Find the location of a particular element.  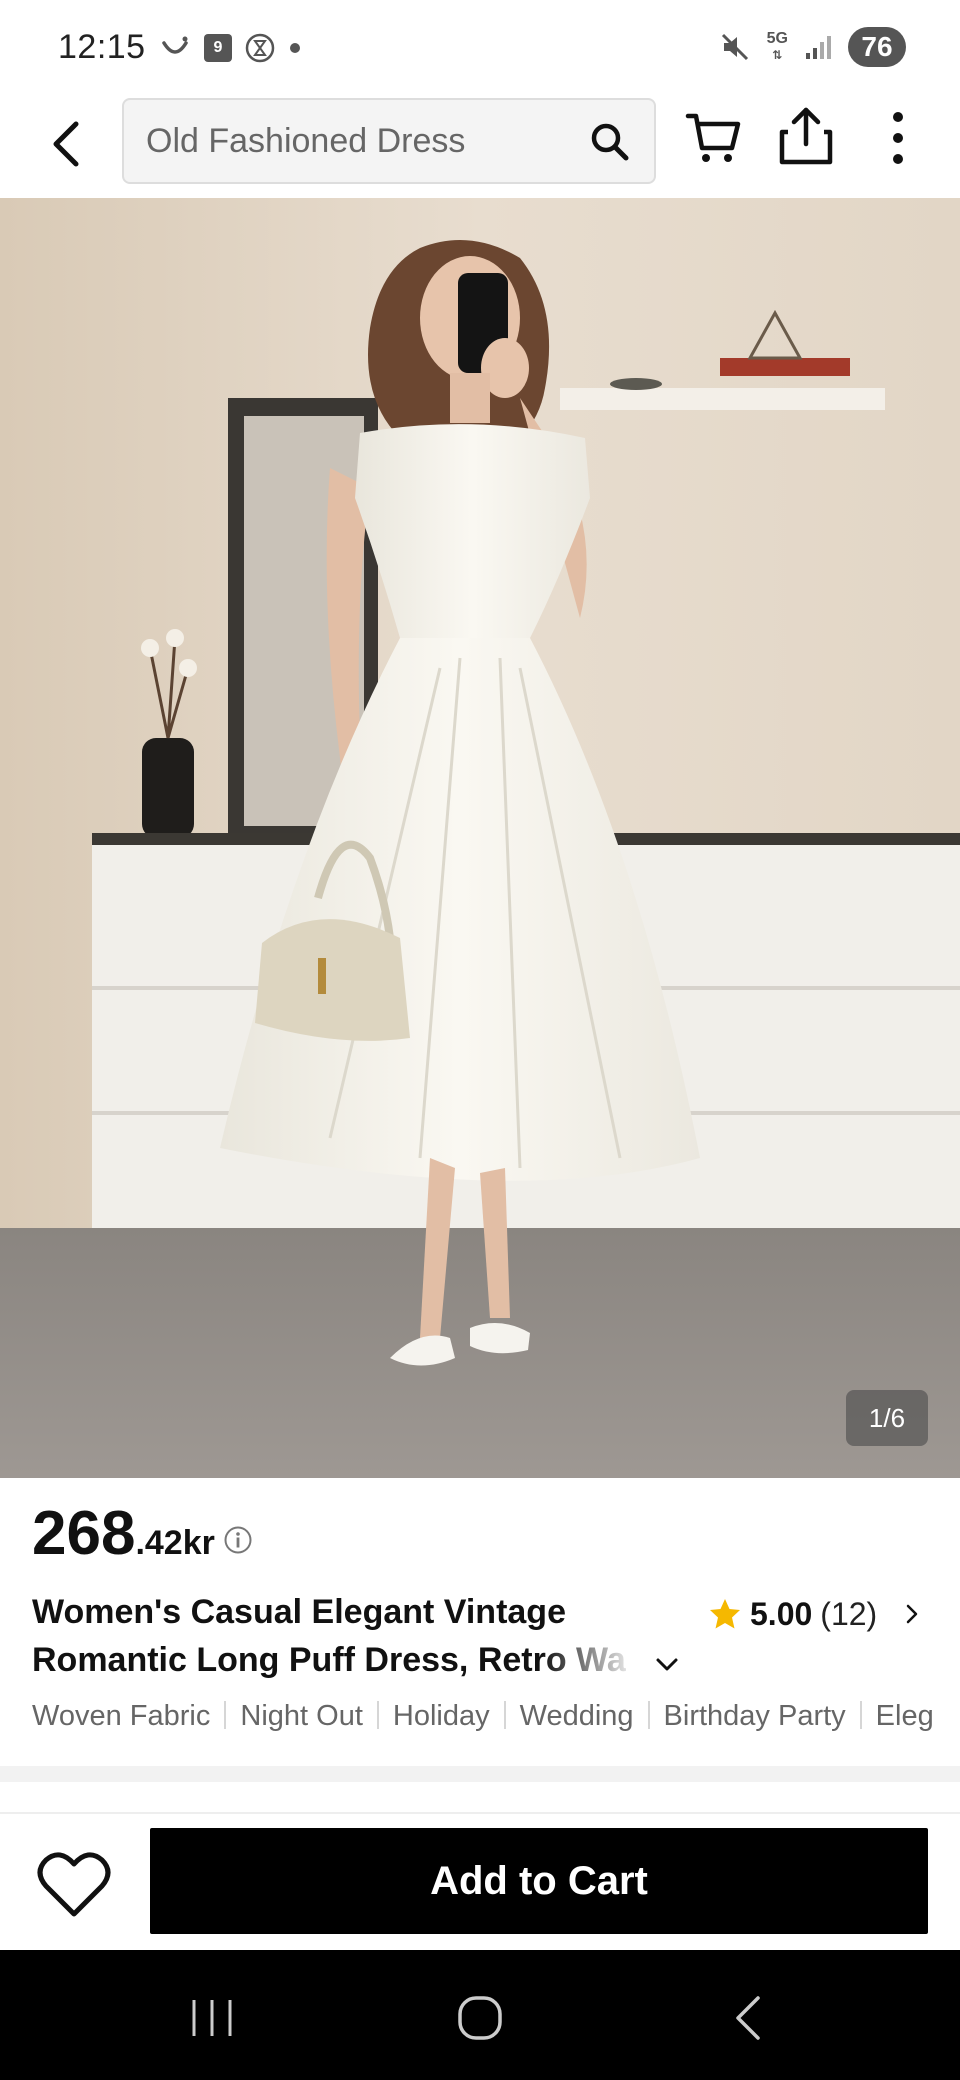

star-icon is located at coordinates (725, 1614).